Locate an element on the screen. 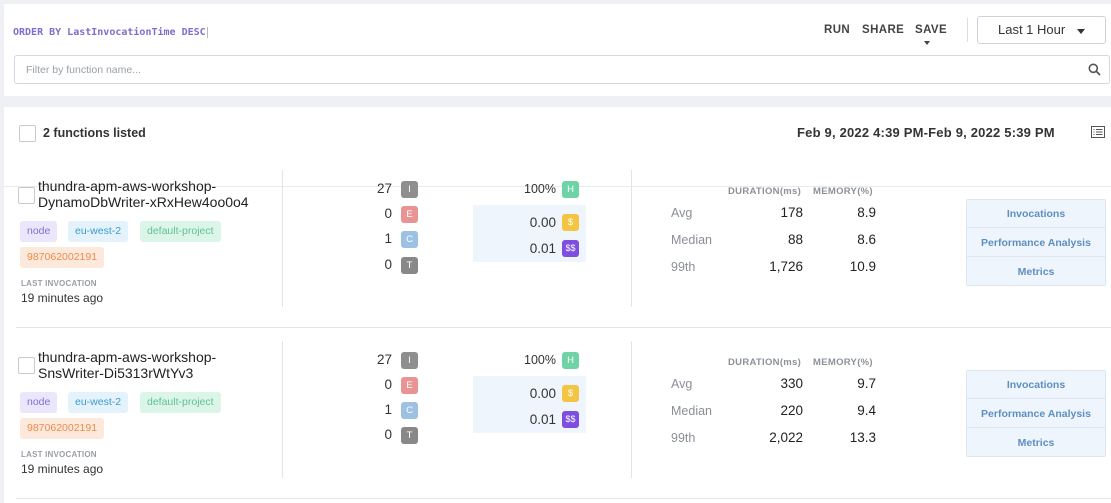 The image size is (1111, 503). filter-field is located at coordinates (562, 69).